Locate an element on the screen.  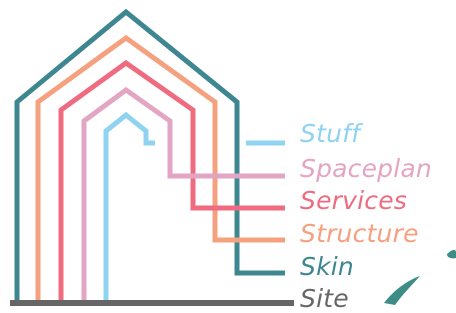
legend-label-structure: Structure is located at coordinates (359, 233).